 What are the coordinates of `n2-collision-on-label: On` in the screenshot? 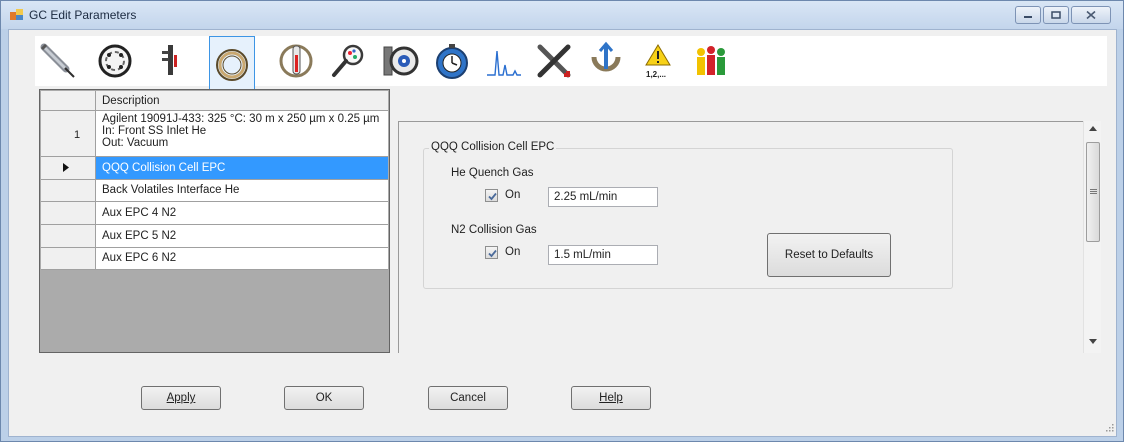 It's located at (513, 252).